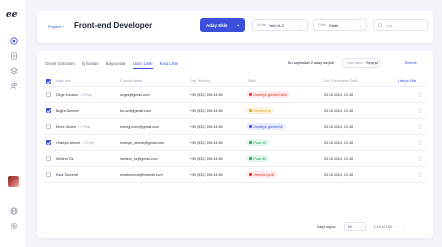  Describe the element at coordinates (389, 25) in the screenshot. I see `search-placeholder: Ara` at that location.